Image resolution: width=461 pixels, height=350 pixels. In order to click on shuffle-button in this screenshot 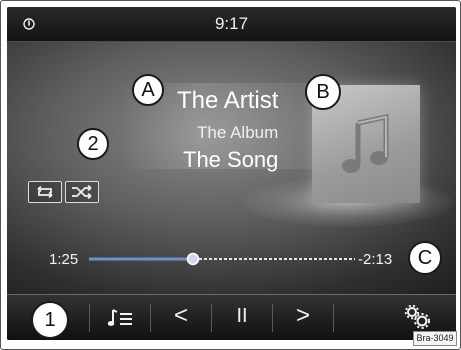, I will do `click(82, 192)`.